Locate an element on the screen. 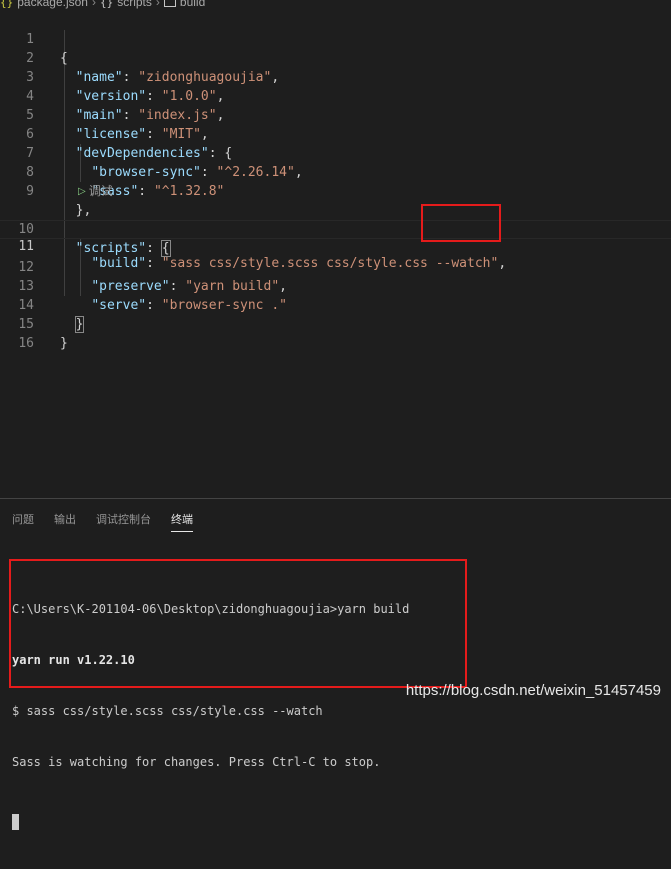  tab-output: 输出 is located at coordinates (65, 521).